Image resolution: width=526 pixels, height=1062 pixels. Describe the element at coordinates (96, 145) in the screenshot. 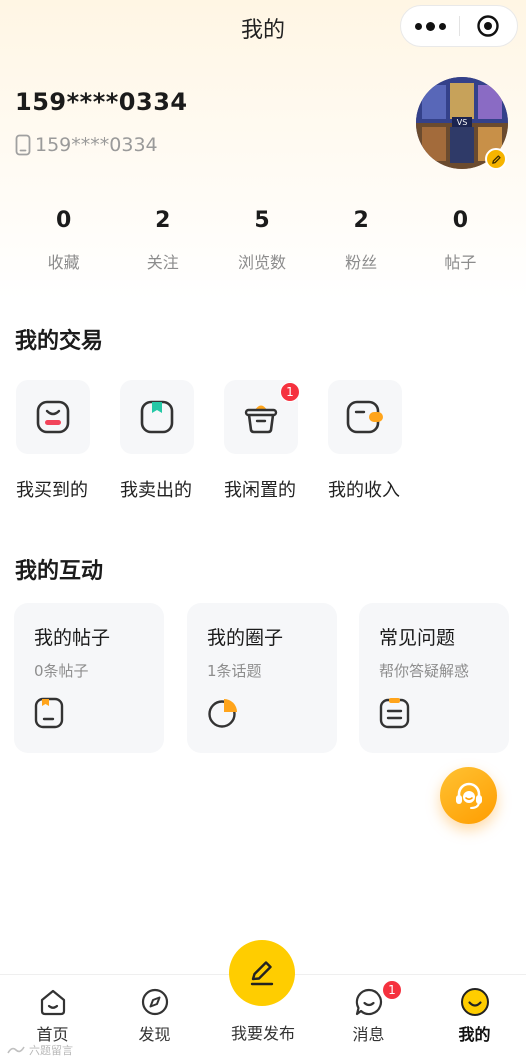

I see `phone-number: 159****0334` at that location.